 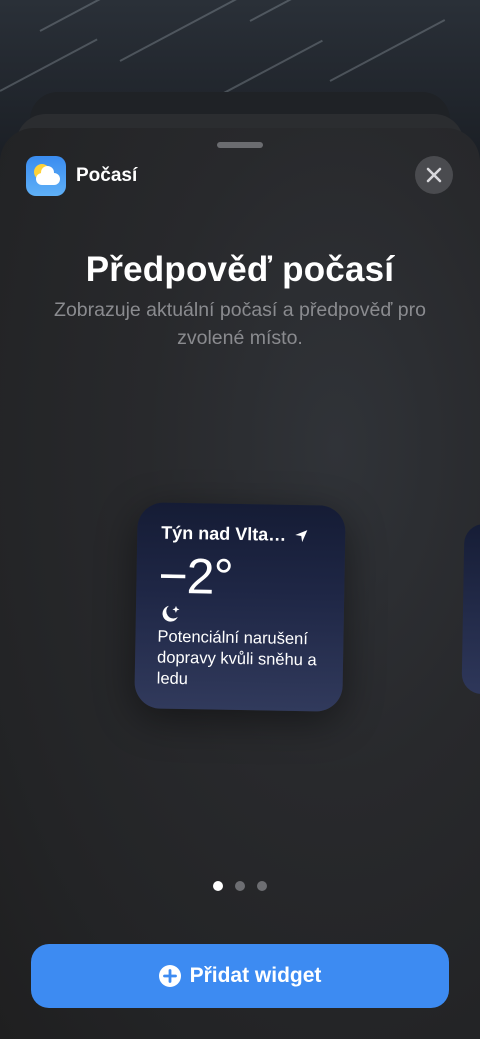 I want to click on plus-circle-icon, so click(x=169, y=976).